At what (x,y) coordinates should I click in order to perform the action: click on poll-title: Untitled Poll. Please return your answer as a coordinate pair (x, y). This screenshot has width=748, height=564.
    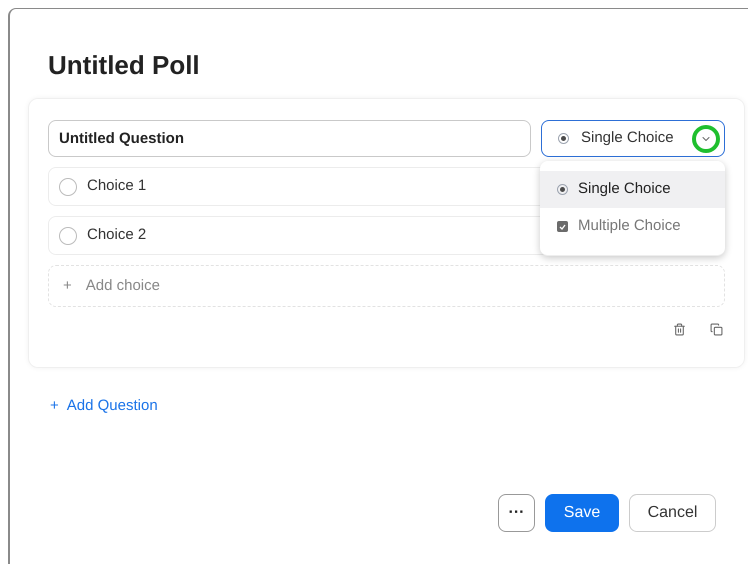
    Looking at the image, I should click on (124, 65).